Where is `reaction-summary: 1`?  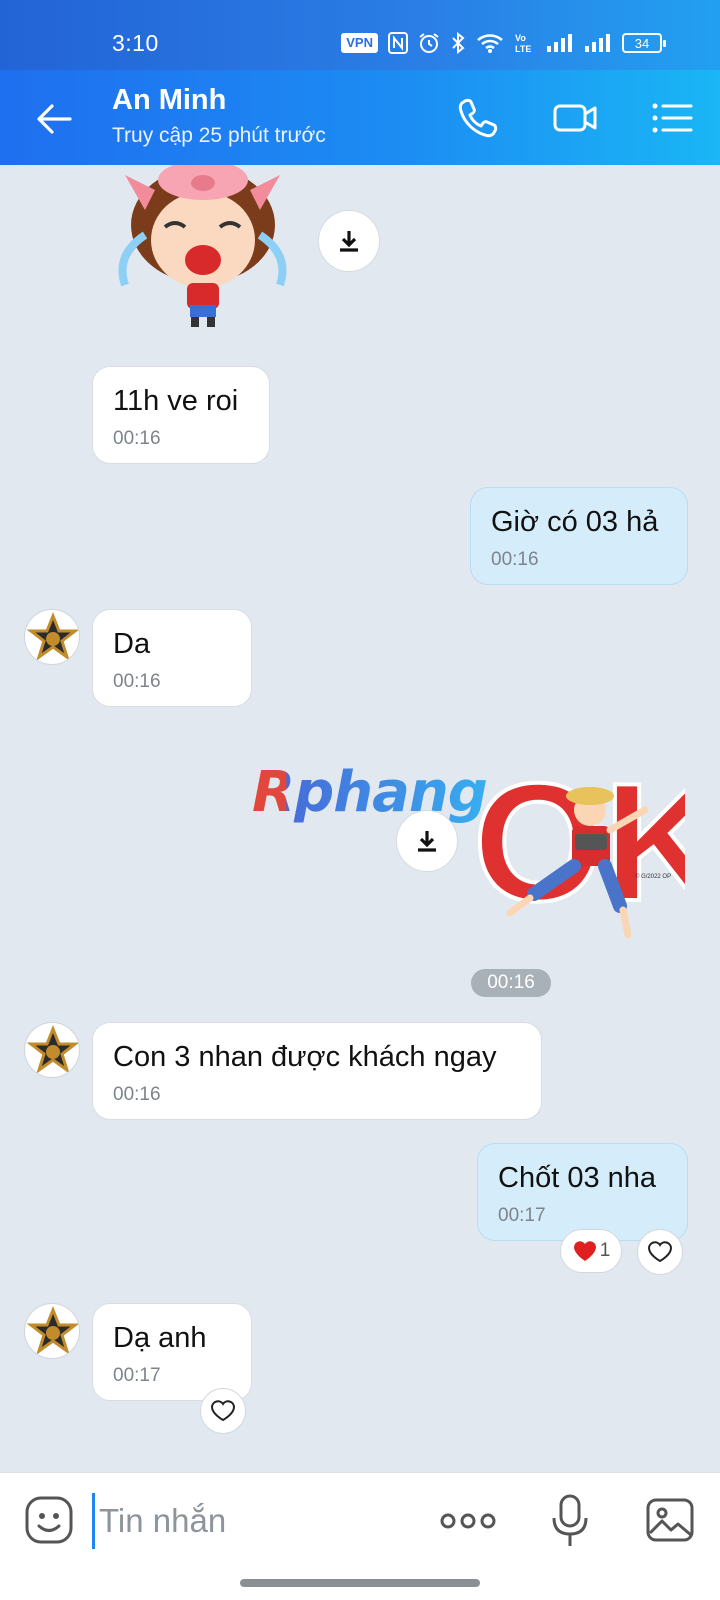
reaction-summary: 1 is located at coordinates (591, 1251).